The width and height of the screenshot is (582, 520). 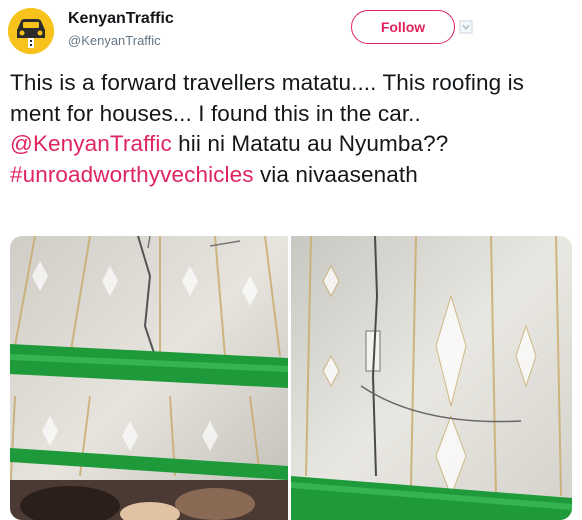 I want to click on avatar, so click(x=31, y=31).